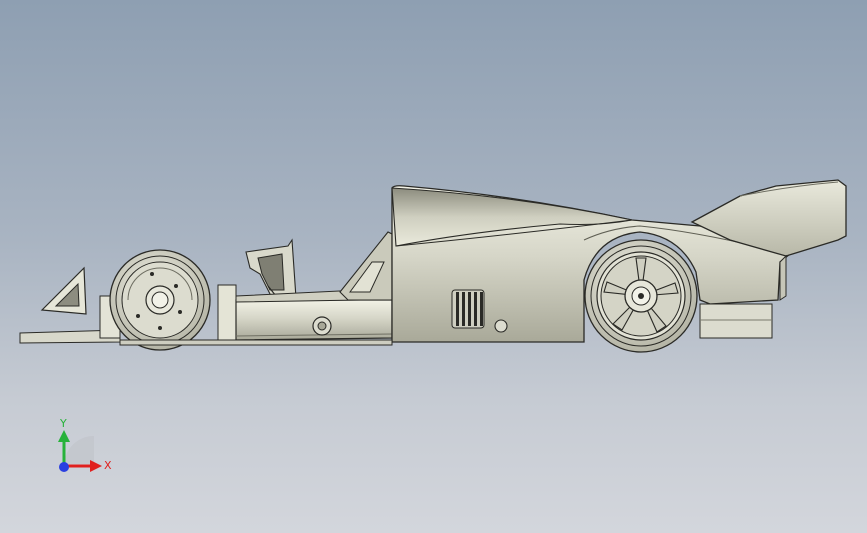 The image size is (867, 533). Describe the element at coordinates (63, 423) in the screenshot. I see `y-axis-label: Y` at that location.